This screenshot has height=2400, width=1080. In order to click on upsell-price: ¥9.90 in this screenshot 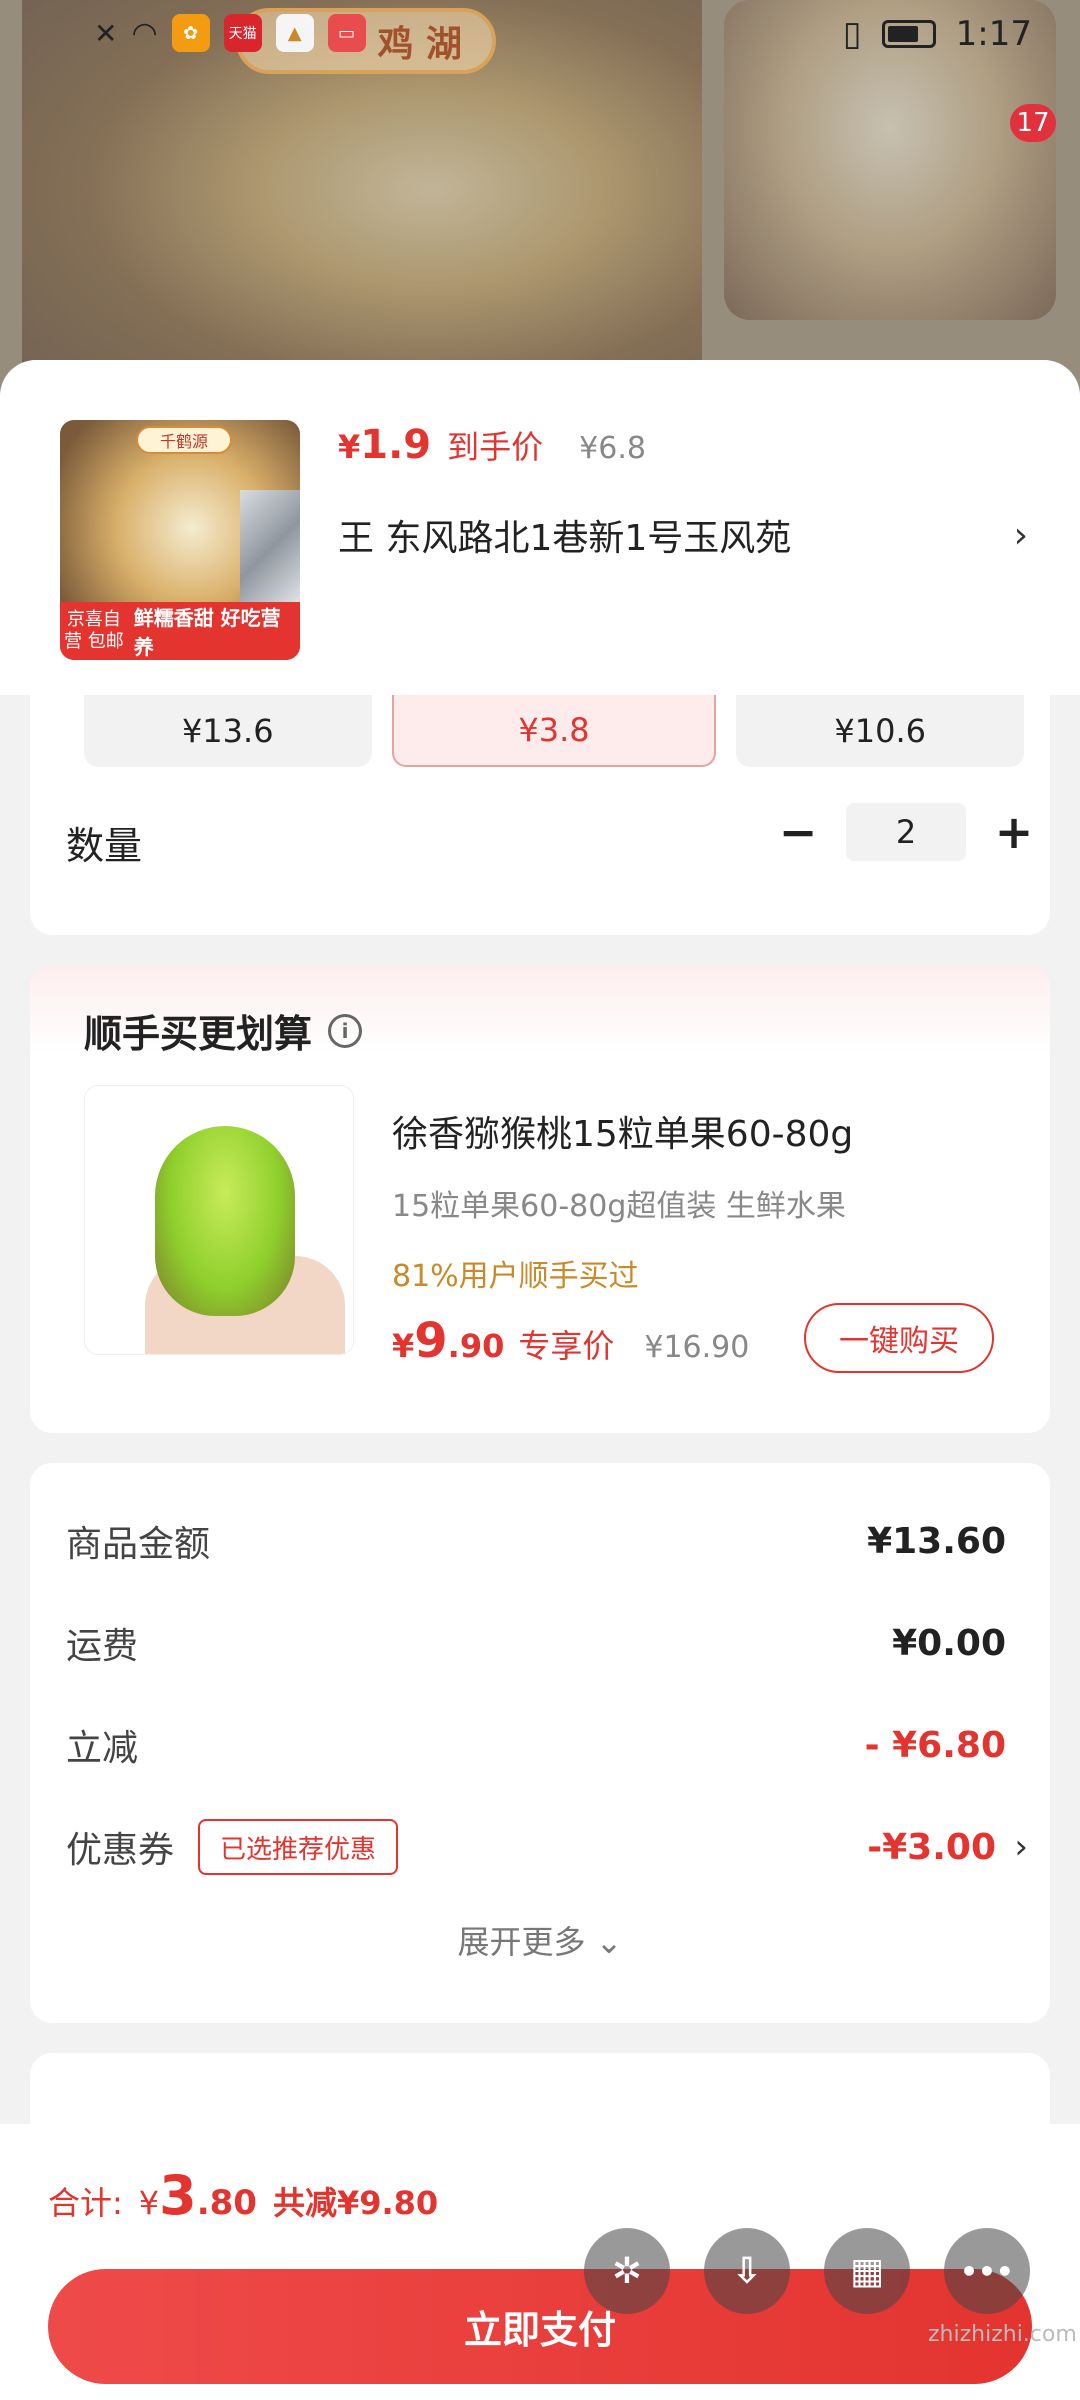, I will do `click(448, 1341)`.